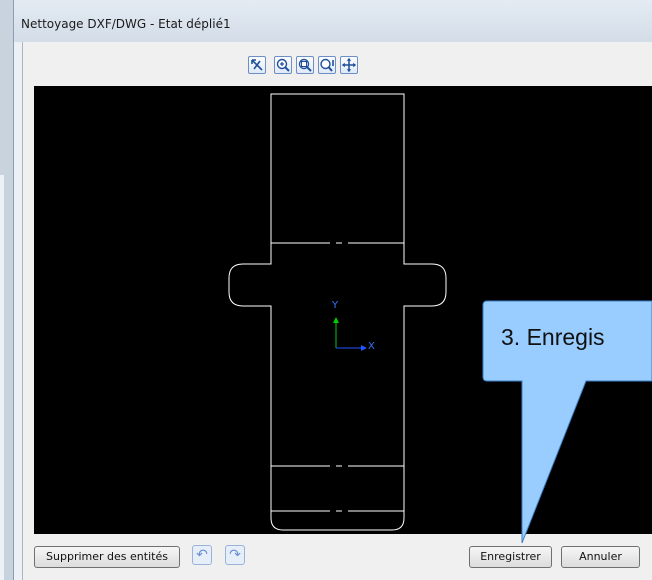 The image size is (652, 580). What do you see at coordinates (235, 555) in the screenshot?
I see `redo-icon: ↷` at bounding box center [235, 555].